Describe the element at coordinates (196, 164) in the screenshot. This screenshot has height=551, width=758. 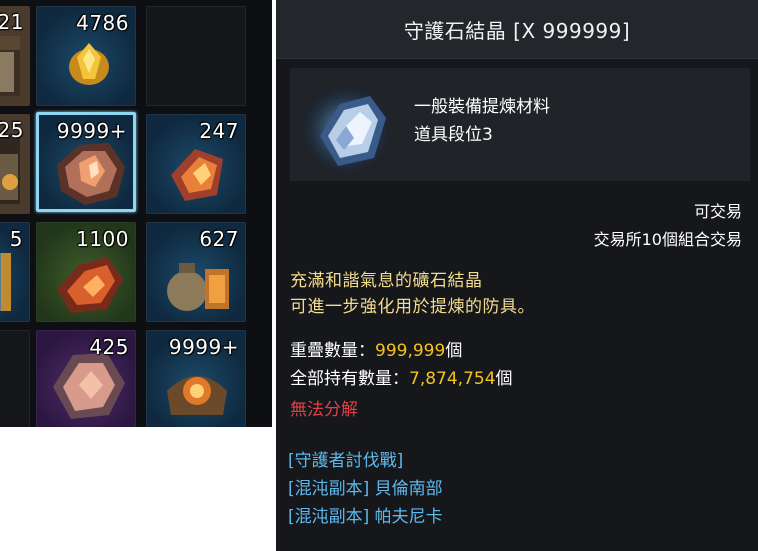
I see `inventory-slot: 247` at that location.